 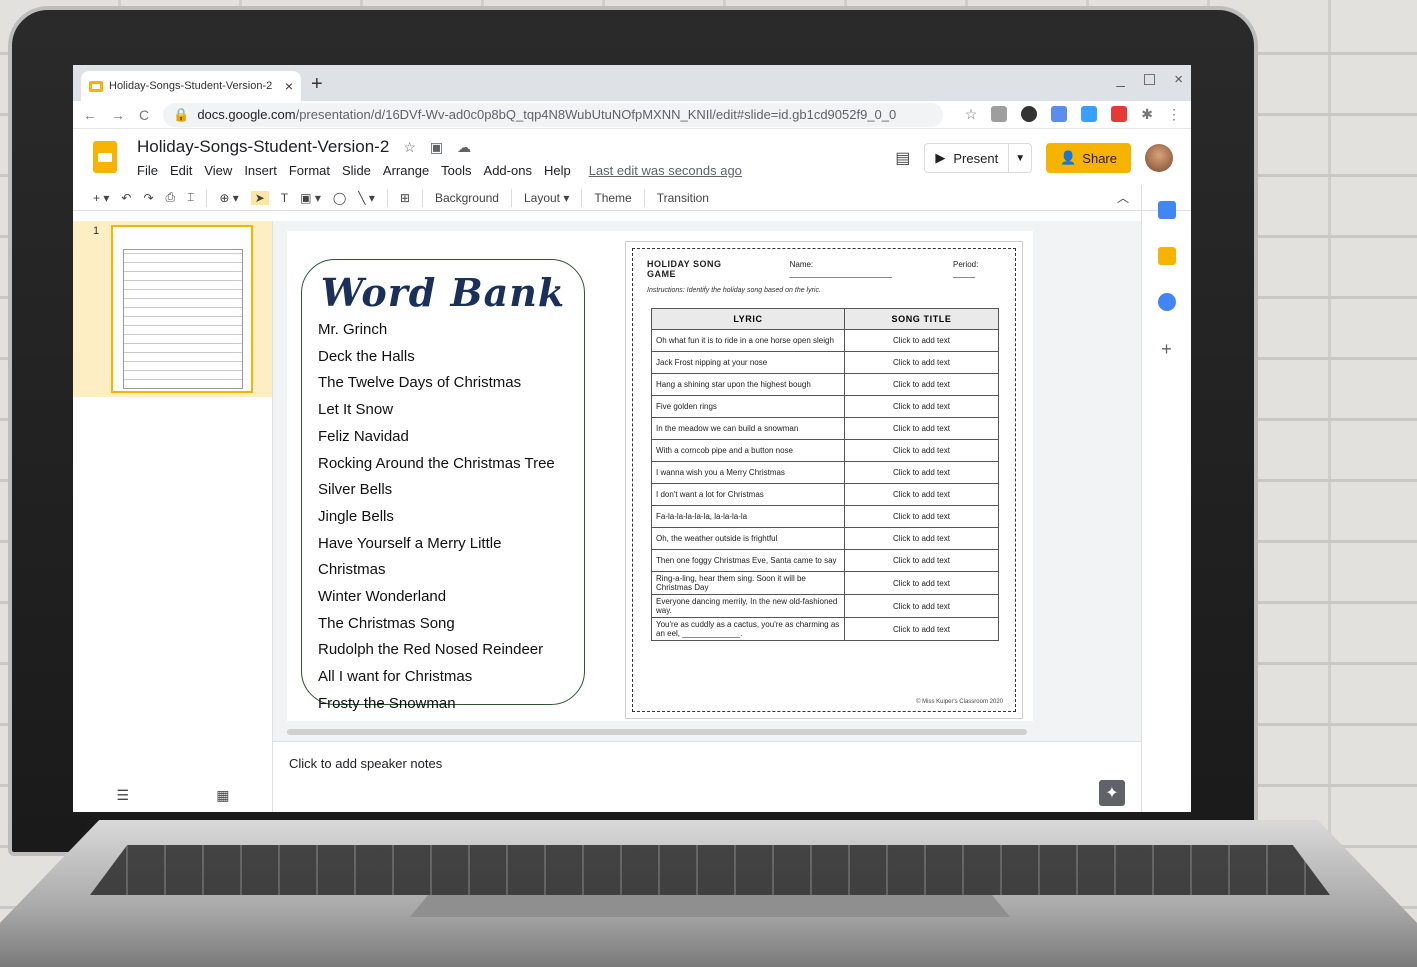 What do you see at coordinates (101, 198) in the screenshot?
I see `new-slide-icon: + ▾` at bounding box center [101, 198].